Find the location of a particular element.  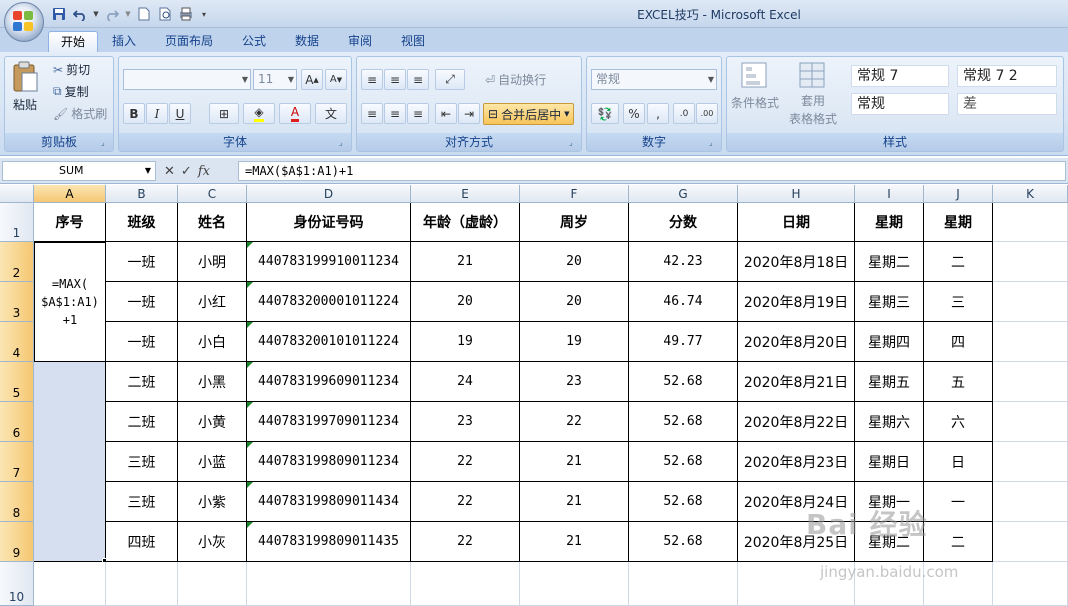

percent-button: % is located at coordinates (634, 113).